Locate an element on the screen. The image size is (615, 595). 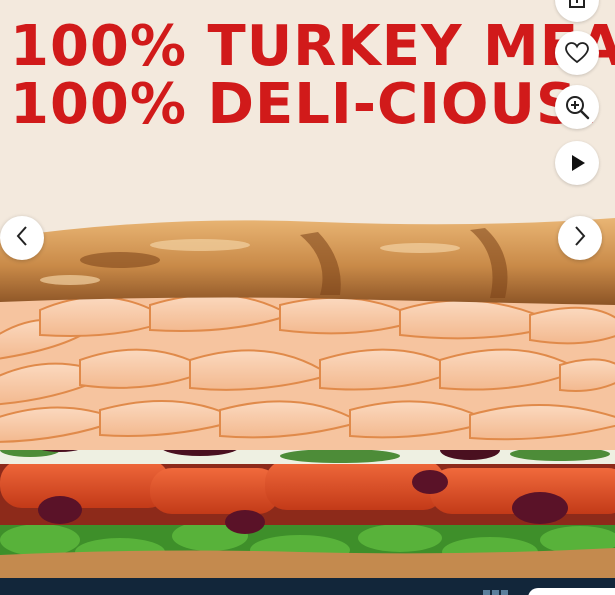
next-image-button is located at coordinates (580, 238).